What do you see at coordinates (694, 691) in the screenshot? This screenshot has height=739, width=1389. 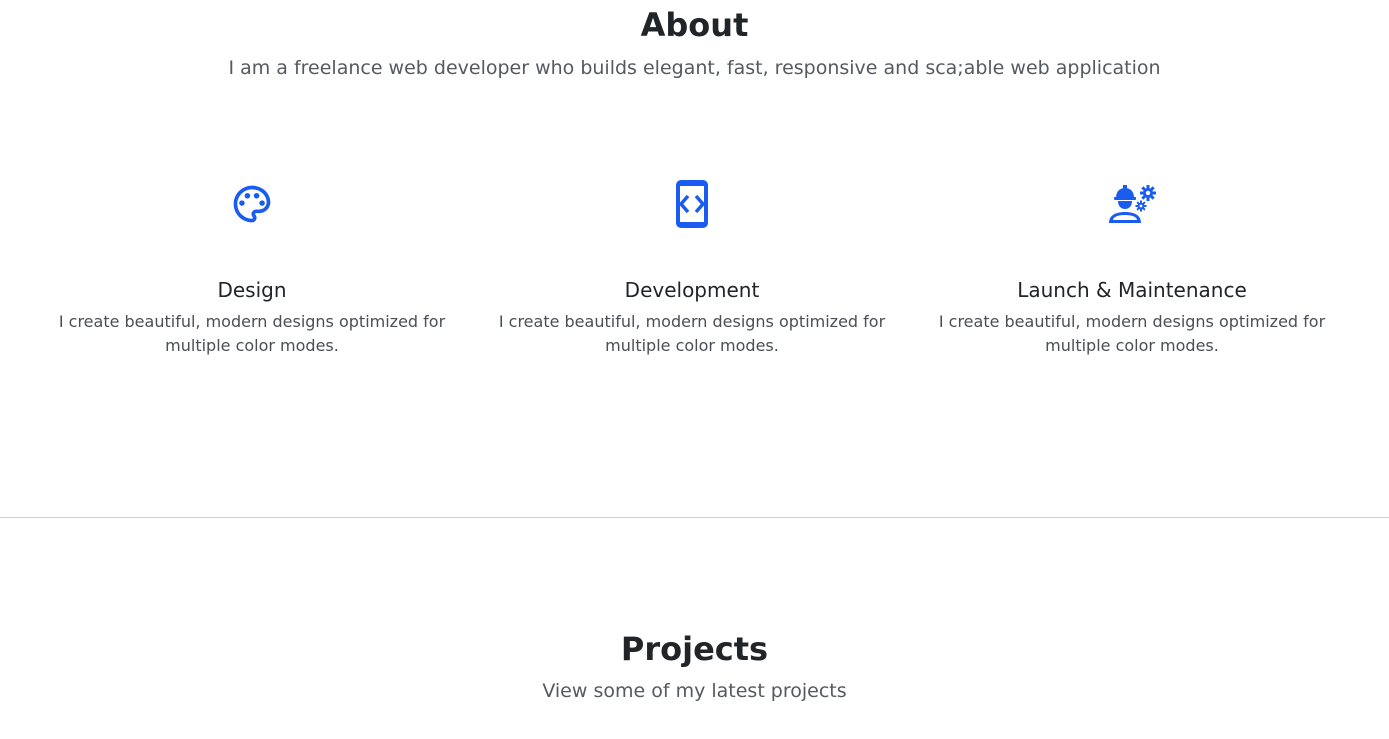 I see `projects-subtitle: View some of my latest projects` at bounding box center [694, 691].